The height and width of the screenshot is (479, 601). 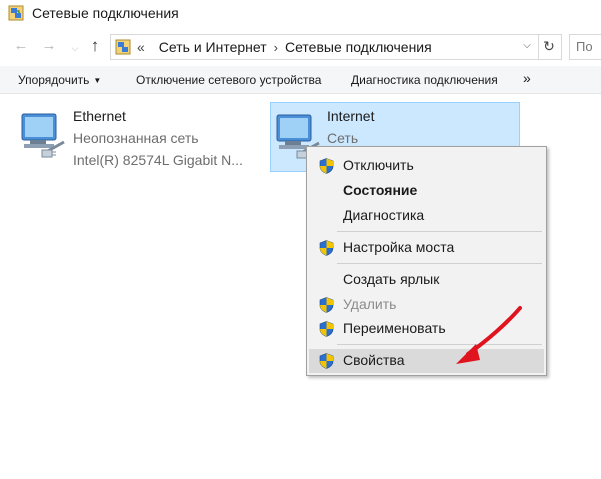 I want to click on forward-arrow-icon: →, so click(x=49, y=46).